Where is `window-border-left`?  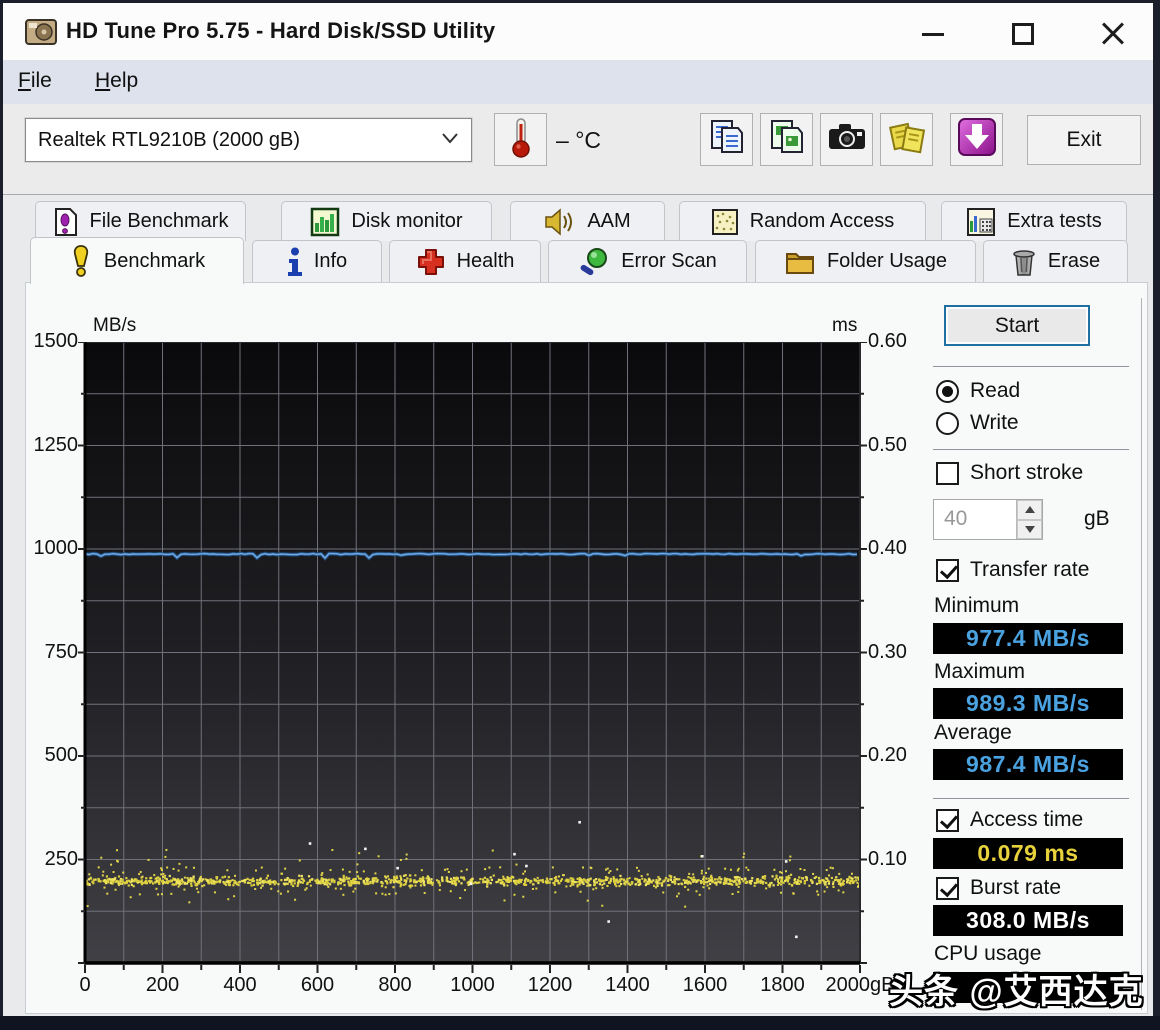 window-border-left is located at coordinates (1, 515).